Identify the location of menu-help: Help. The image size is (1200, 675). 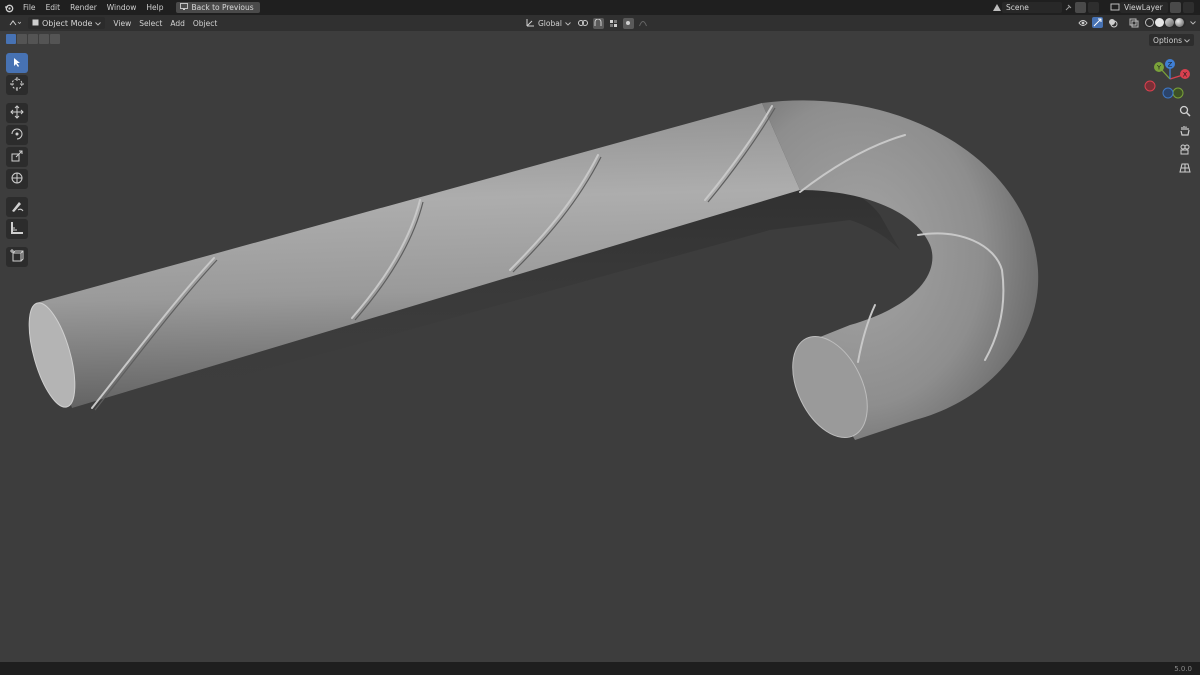
(154, 7).